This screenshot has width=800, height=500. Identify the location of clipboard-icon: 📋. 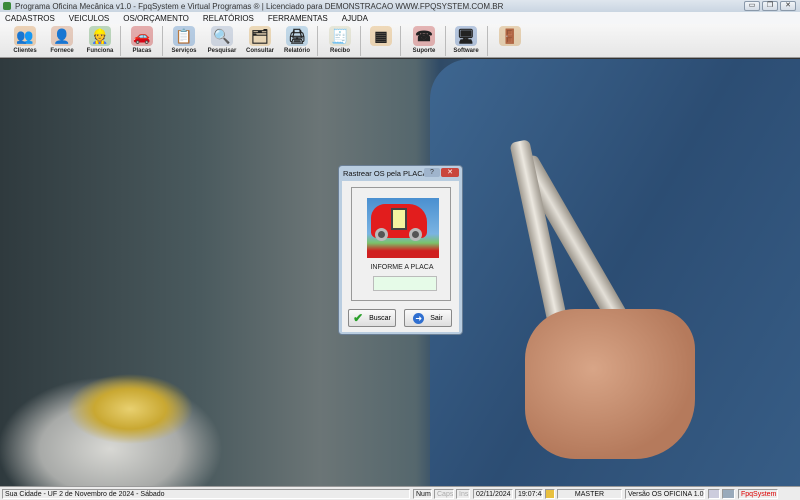
(184, 36).